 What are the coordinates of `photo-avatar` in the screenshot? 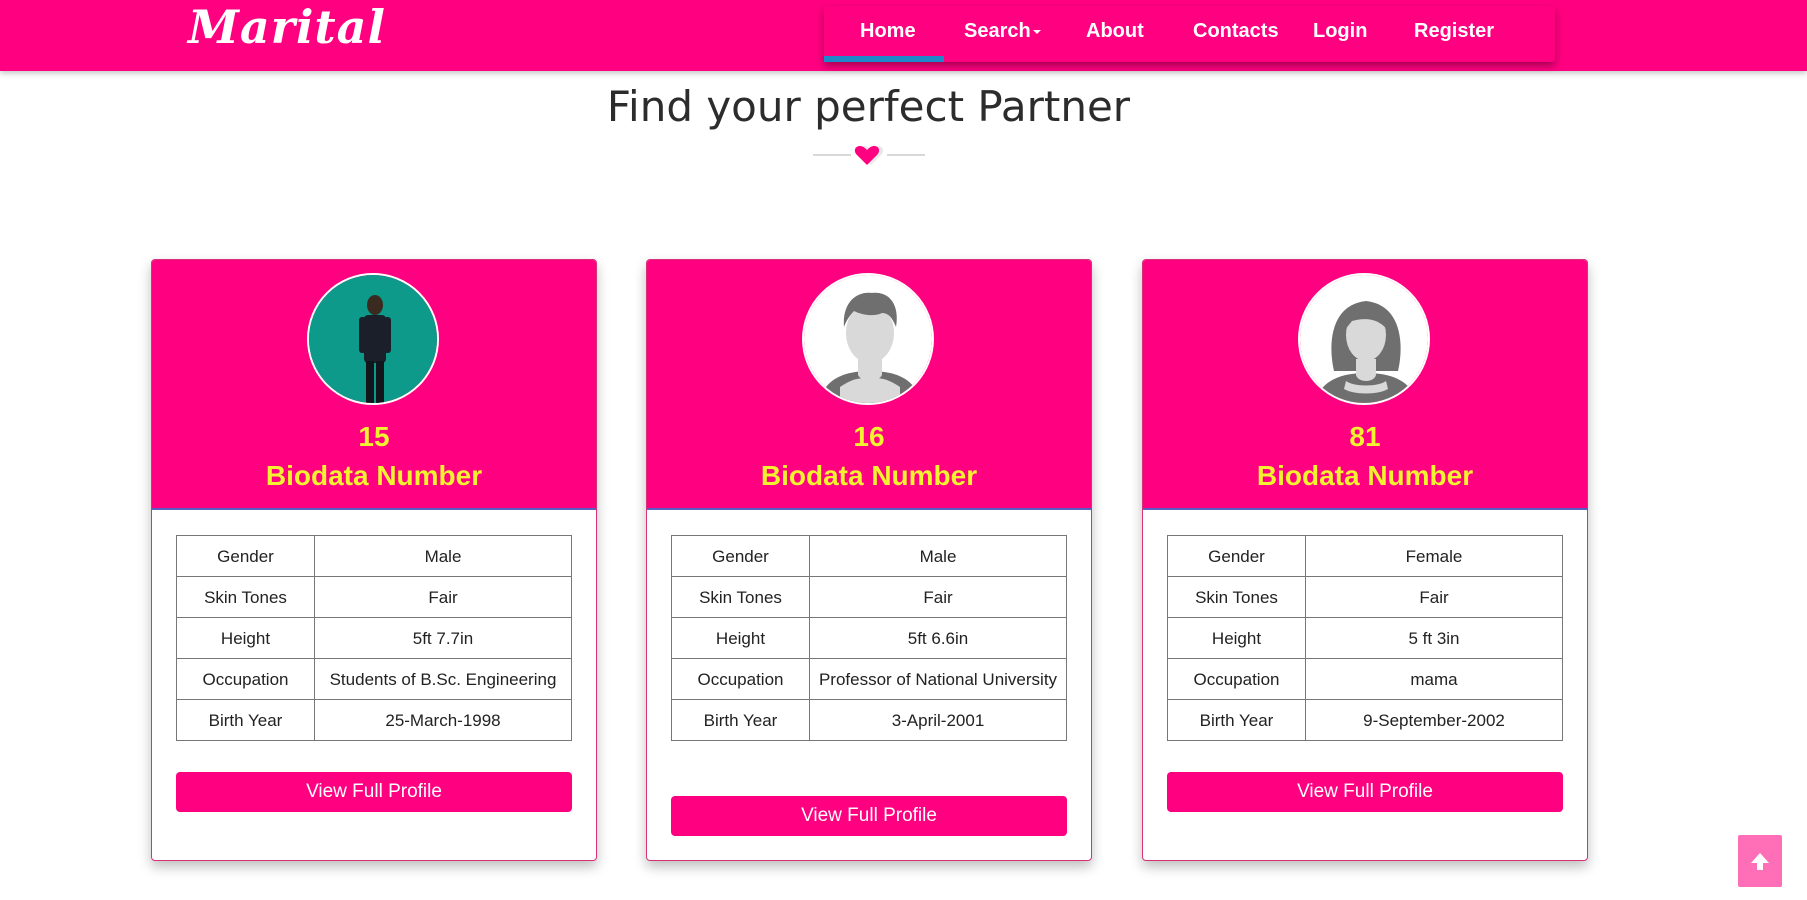 It's located at (373, 339).